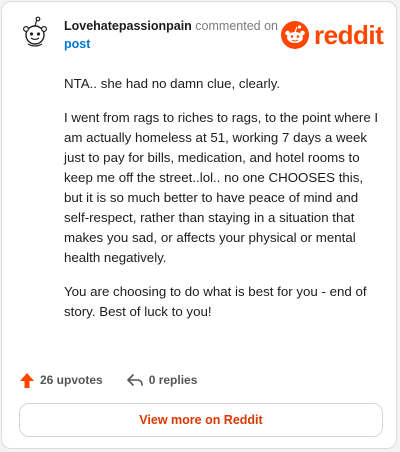 Image resolution: width=400 pixels, height=452 pixels. What do you see at coordinates (173, 380) in the screenshot?
I see `reply-count: 0 replies` at bounding box center [173, 380].